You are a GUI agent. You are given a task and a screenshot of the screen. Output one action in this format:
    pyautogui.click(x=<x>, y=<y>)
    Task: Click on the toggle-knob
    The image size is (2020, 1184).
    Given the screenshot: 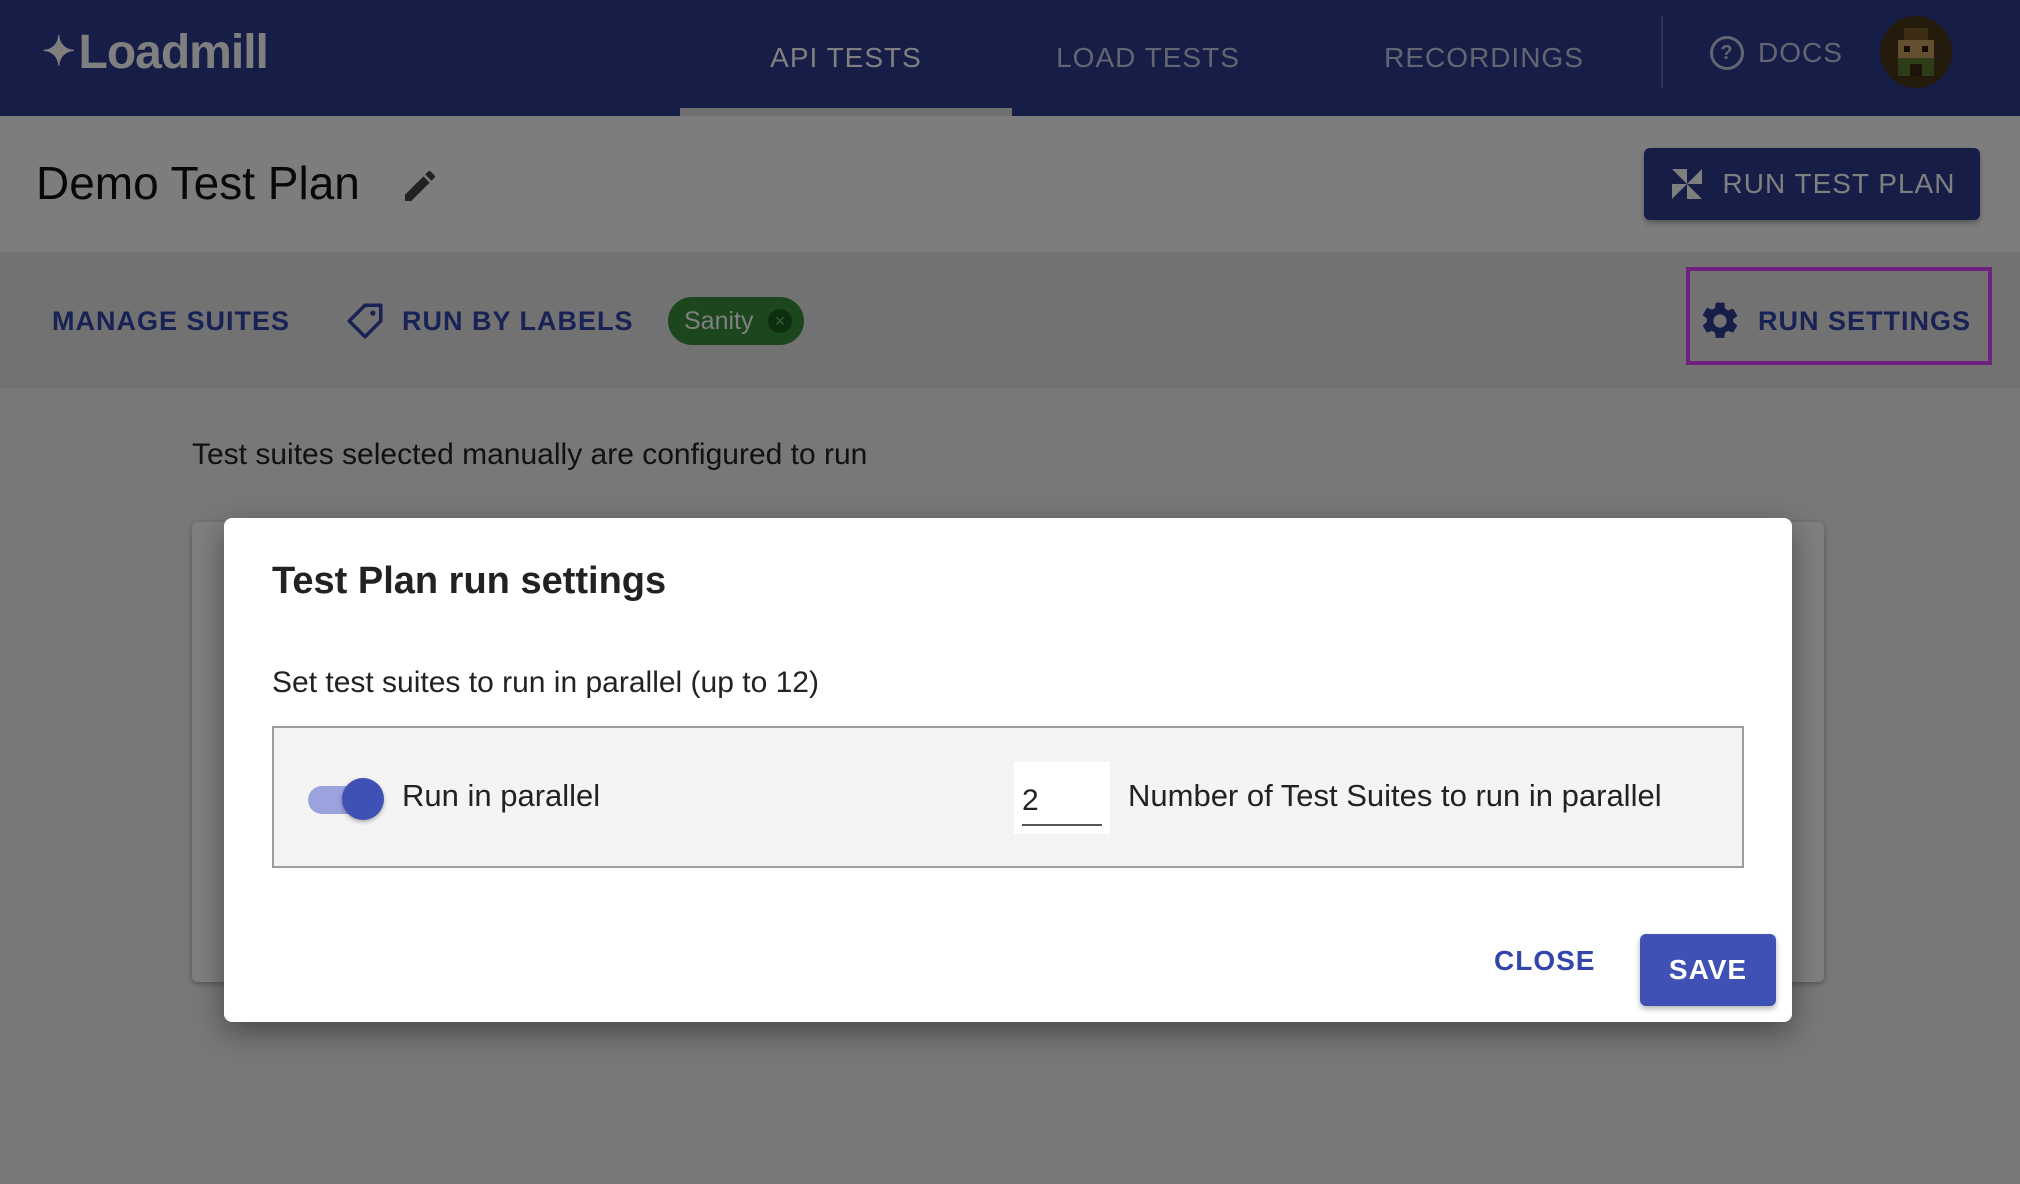 What is the action you would take?
    pyautogui.click(x=363, y=799)
    